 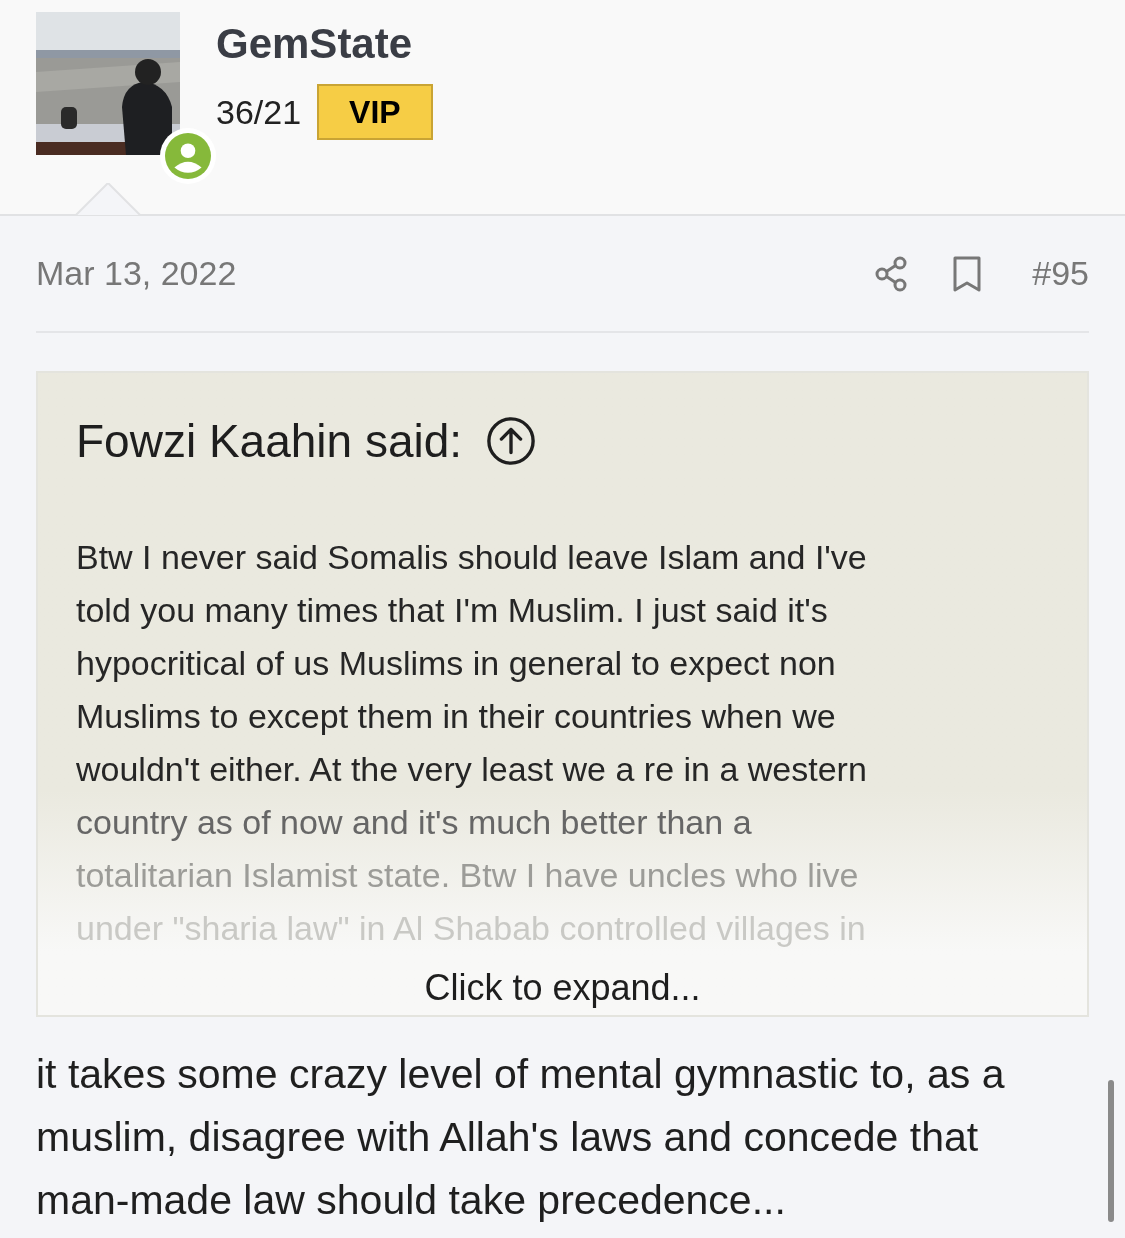 I want to click on vip-badge: VIP, so click(x=375, y=112).